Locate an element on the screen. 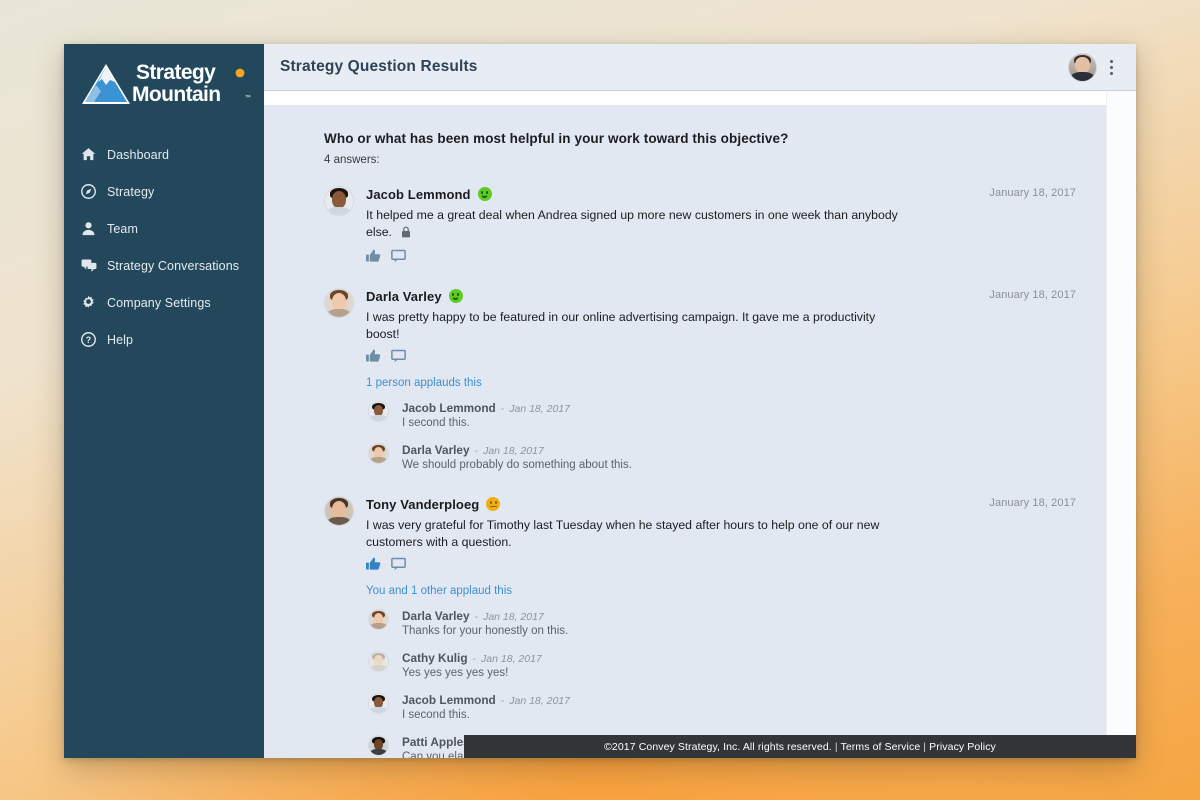 The width and height of the screenshot is (1200, 800). privacy-policy-link: Privacy Policy is located at coordinates (962, 747).